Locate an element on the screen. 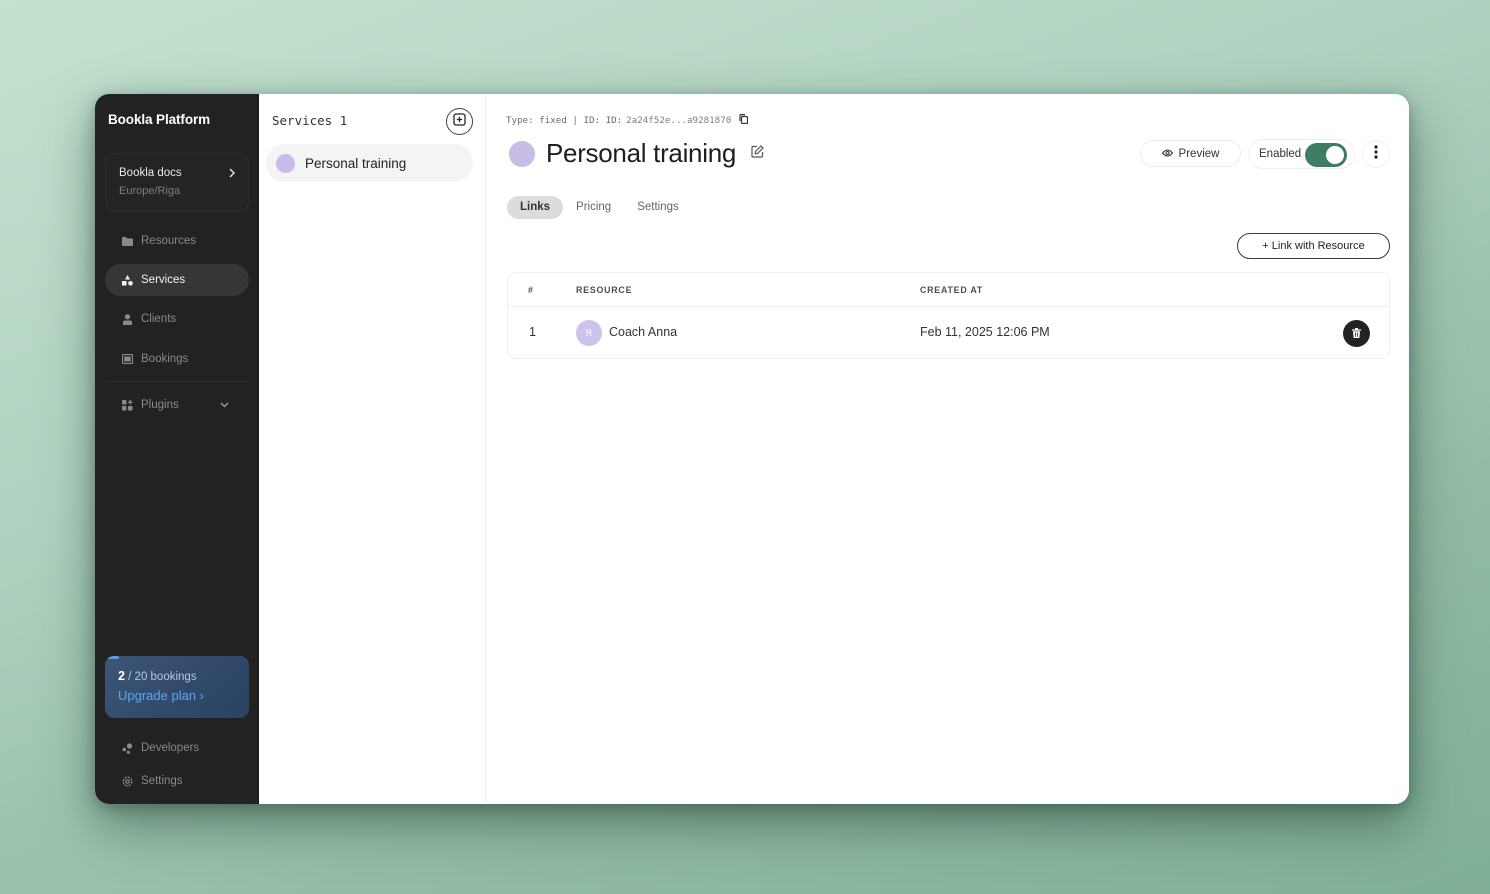 The image size is (1490, 894). table-row: 1 R Coach Anna Feb 11, 2025 12:06 PM is located at coordinates (948, 333).